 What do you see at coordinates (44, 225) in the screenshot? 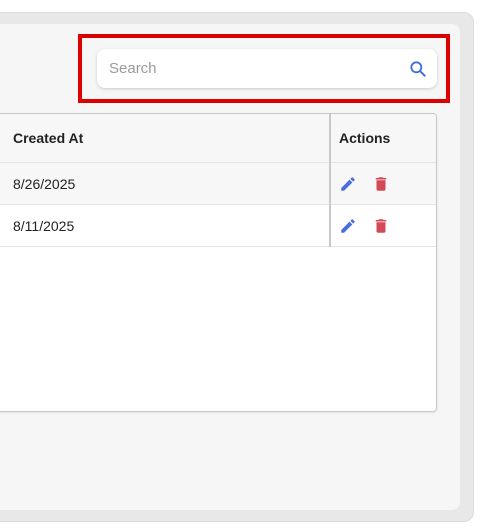
I see `created-at-cell: 8/11/2025` at bounding box center [44, 225].